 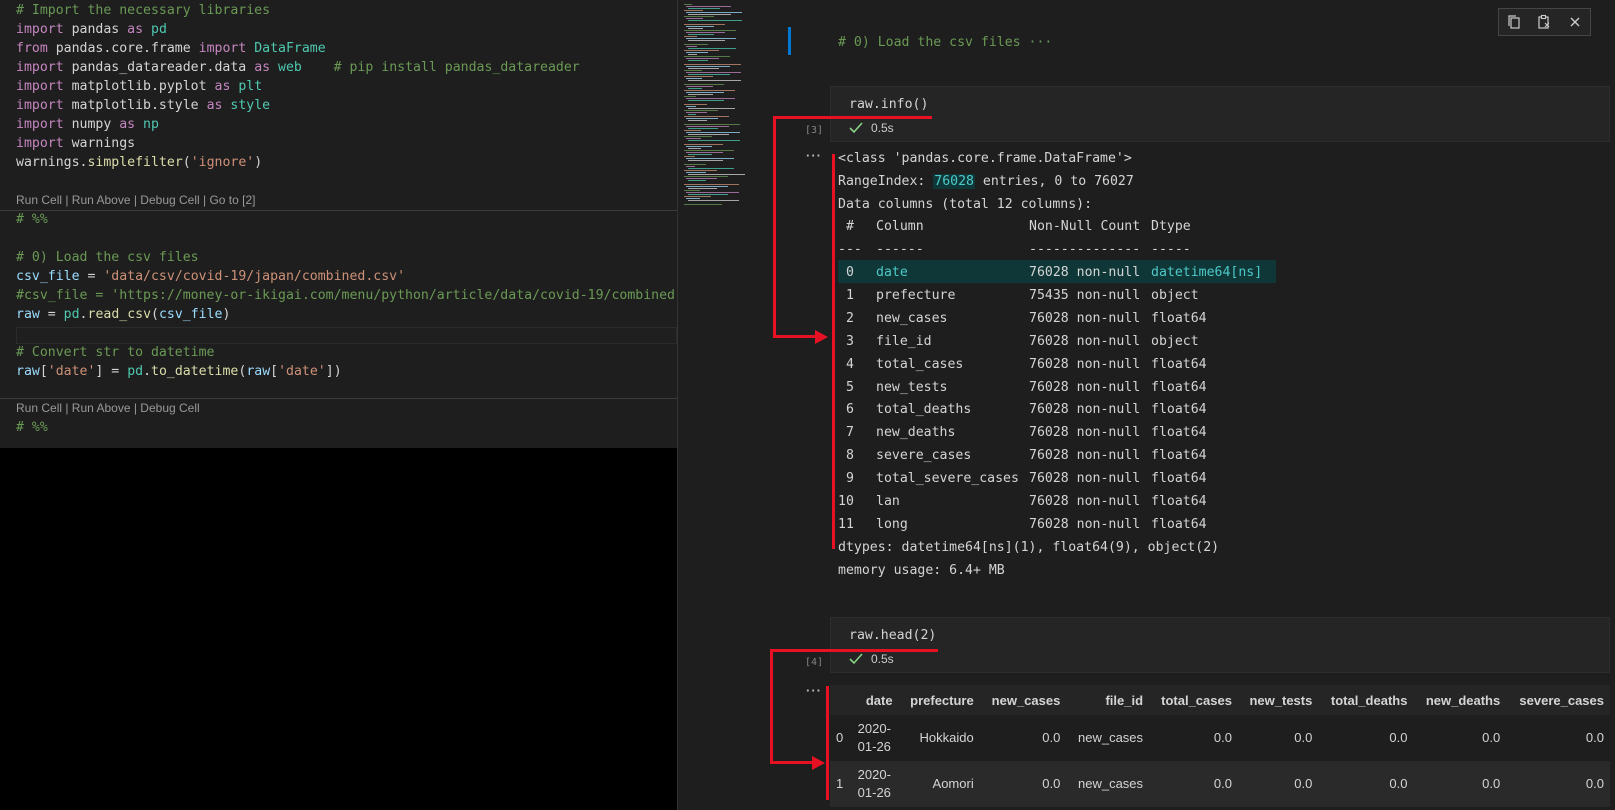 What do you see at coordinates (143, 10) in the screenshot?
I see `code-line: # Import the necessary libraries` at bounding box center [143, 10].